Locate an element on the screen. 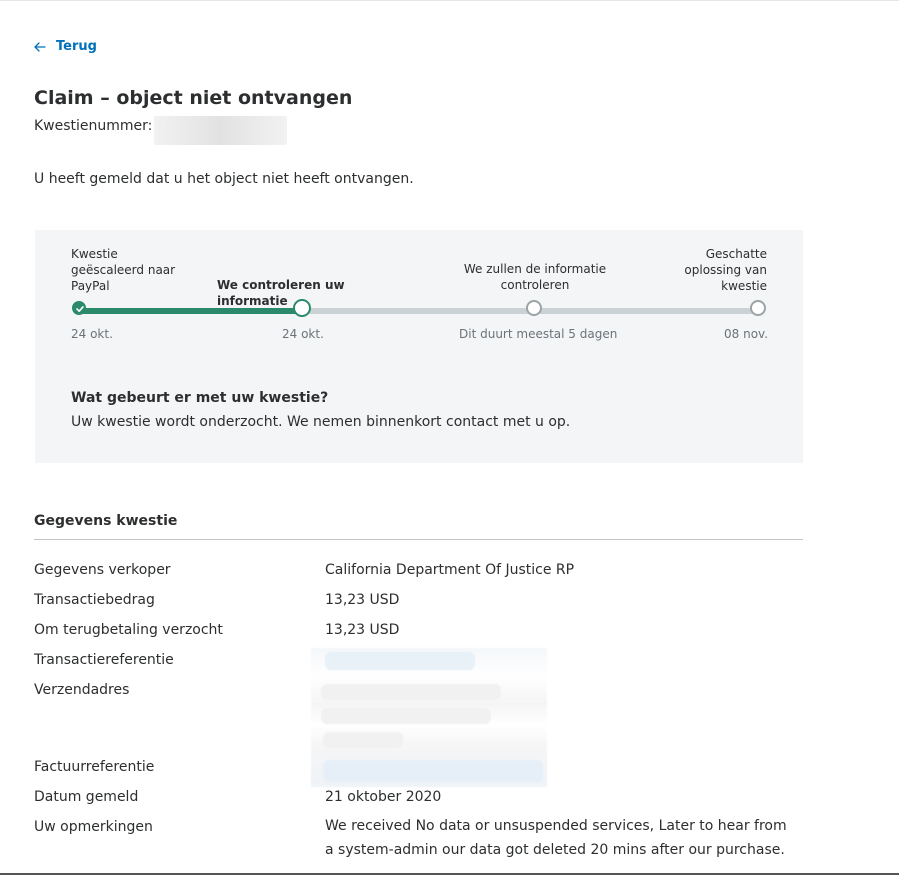 This screenshot has width=899, height=875. step-2-date: 24 okt. is located at coordinates (303, 334).